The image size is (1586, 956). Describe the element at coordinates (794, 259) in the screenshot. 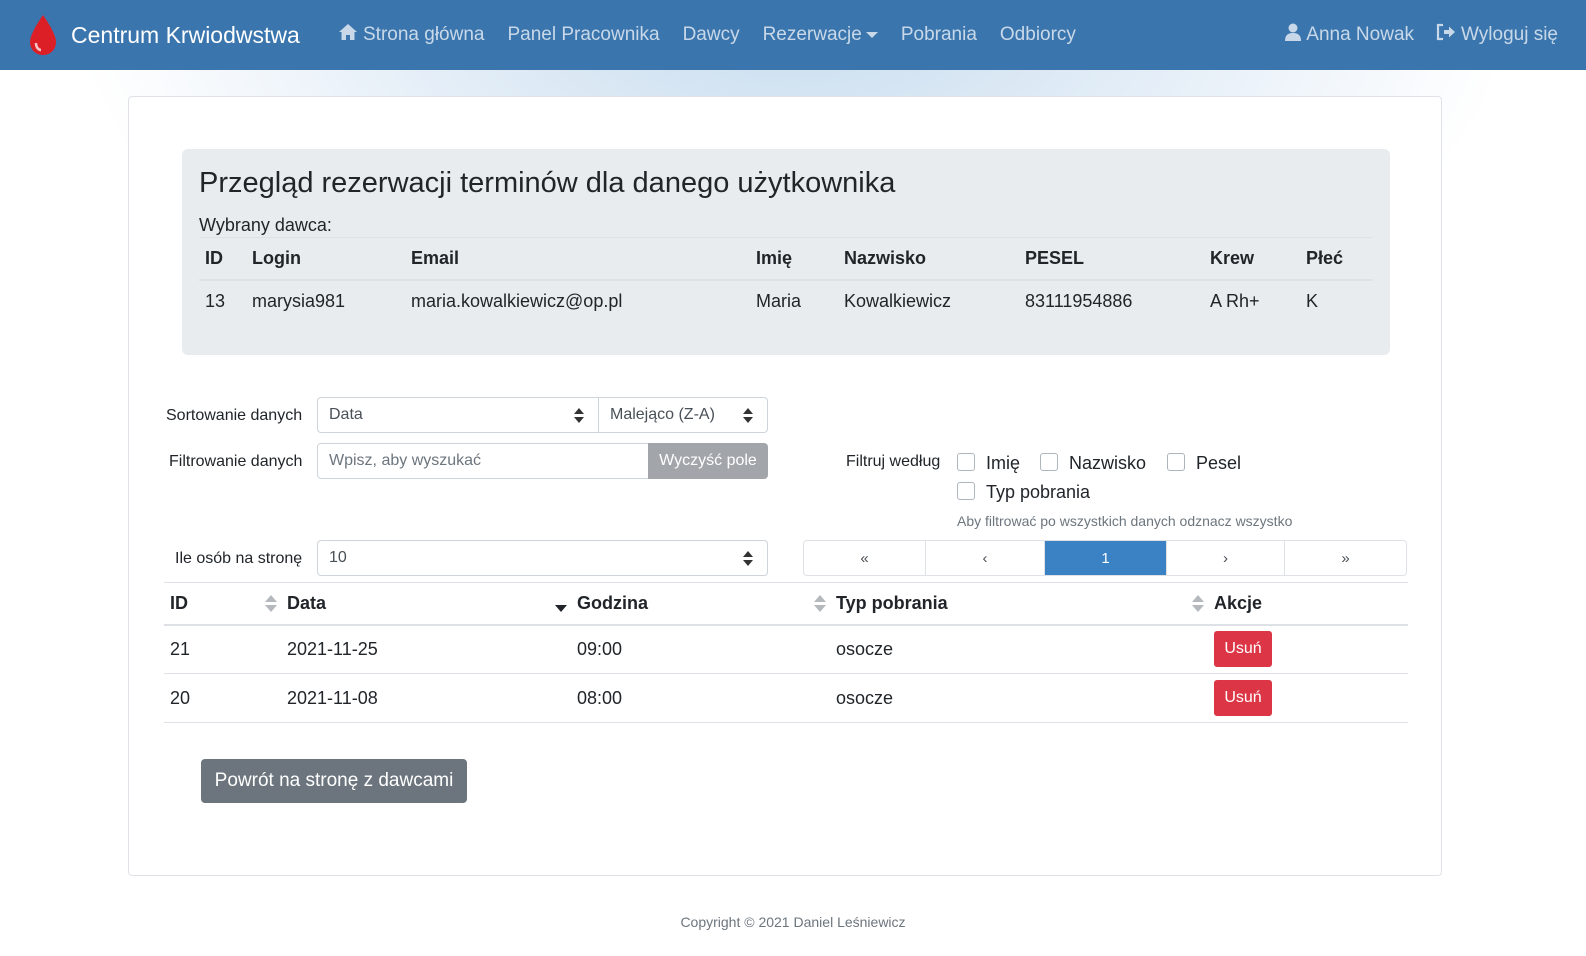

I see `donor-col-header: Imię` at that location.